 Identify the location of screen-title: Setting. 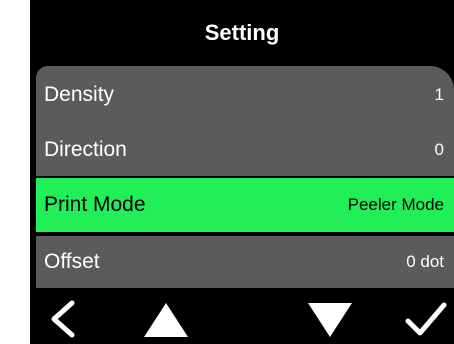
(242, 32).